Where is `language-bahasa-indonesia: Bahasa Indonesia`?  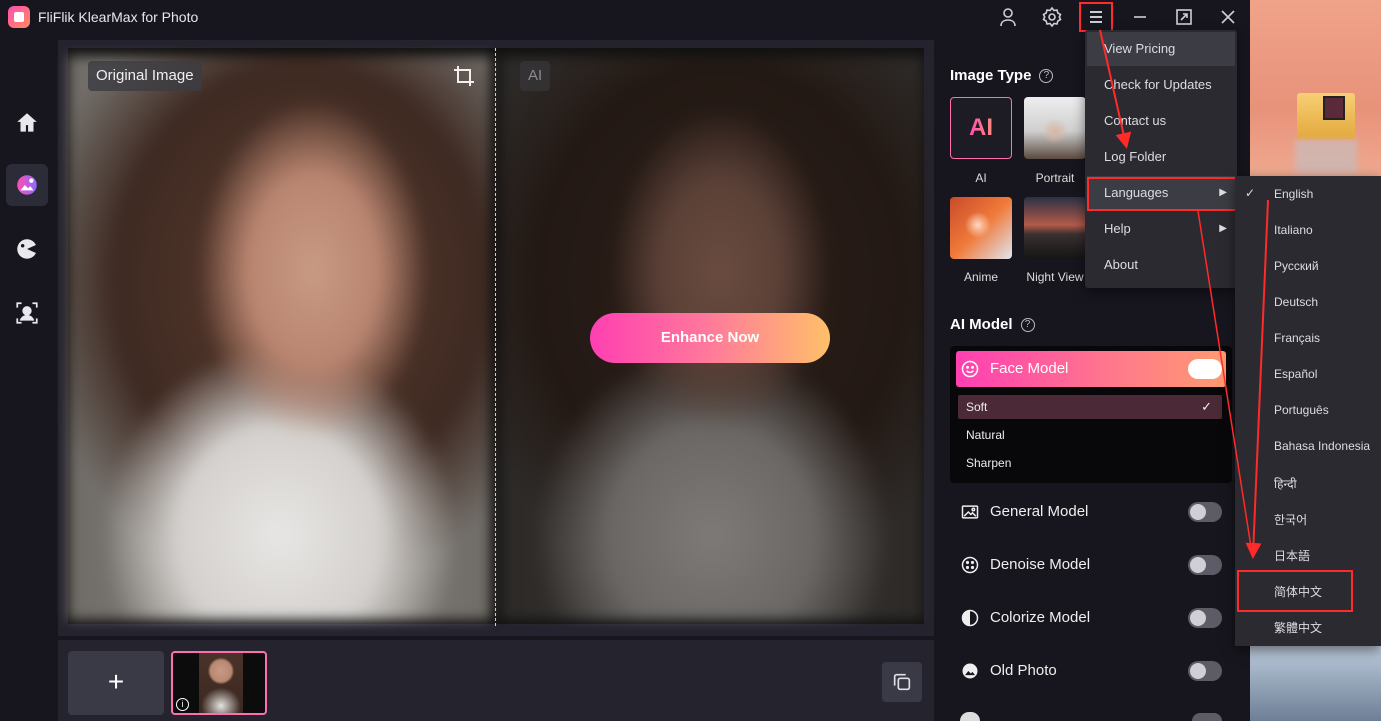
language-bahasa-indonesia: Bahasa Indonesia is located at coordinates (1322, 446).